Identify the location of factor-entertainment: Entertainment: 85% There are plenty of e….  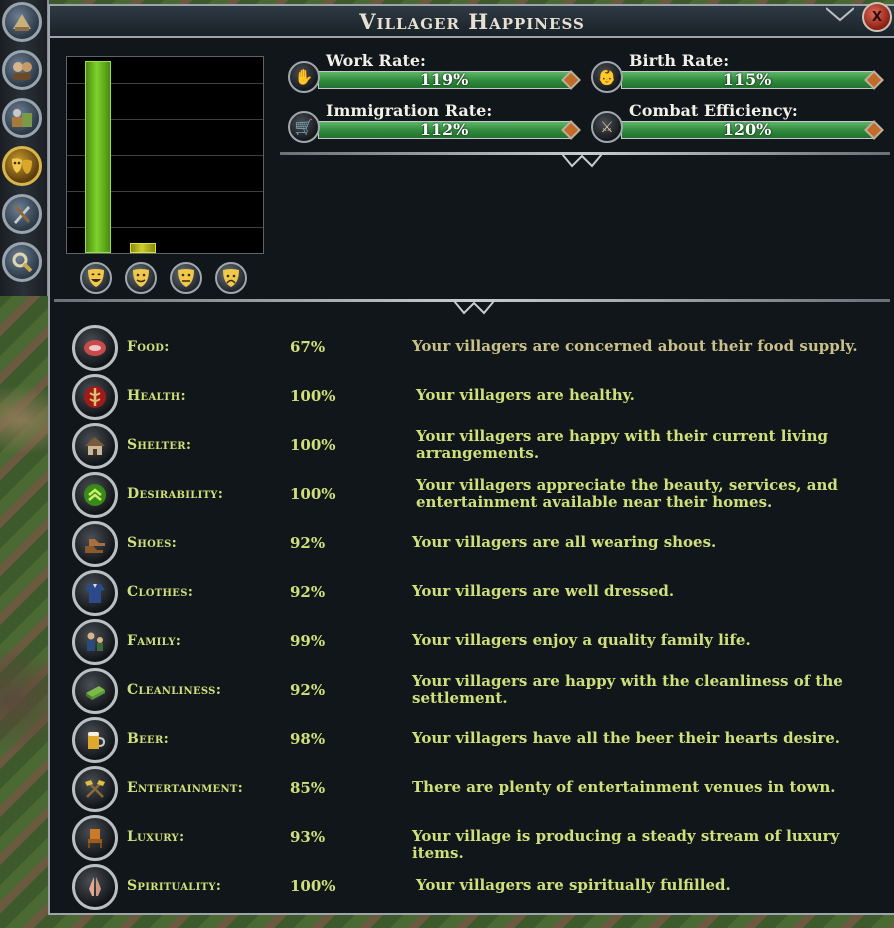
(472, 789).